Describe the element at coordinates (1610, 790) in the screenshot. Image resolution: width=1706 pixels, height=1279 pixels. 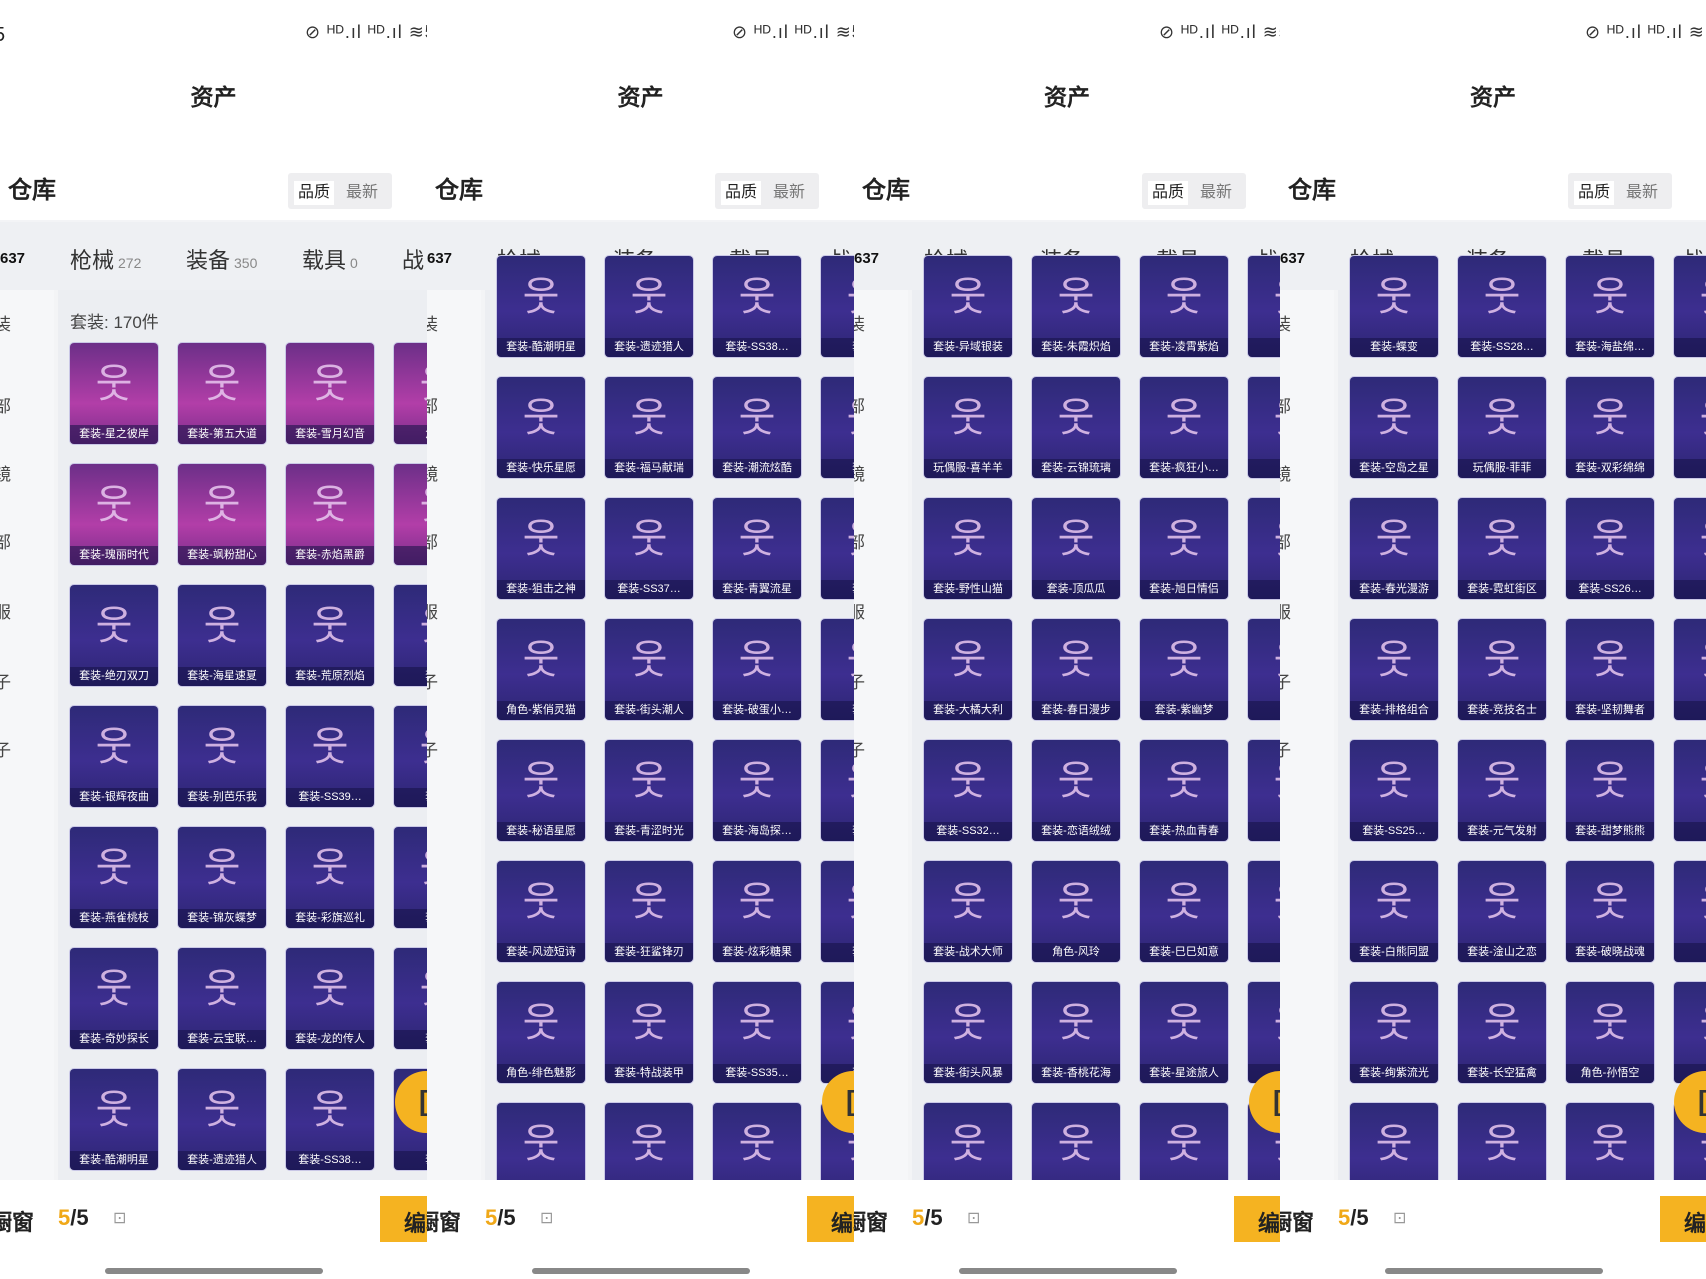
I see `item-card: 웃 套装-甜梦熊熊` at that location.